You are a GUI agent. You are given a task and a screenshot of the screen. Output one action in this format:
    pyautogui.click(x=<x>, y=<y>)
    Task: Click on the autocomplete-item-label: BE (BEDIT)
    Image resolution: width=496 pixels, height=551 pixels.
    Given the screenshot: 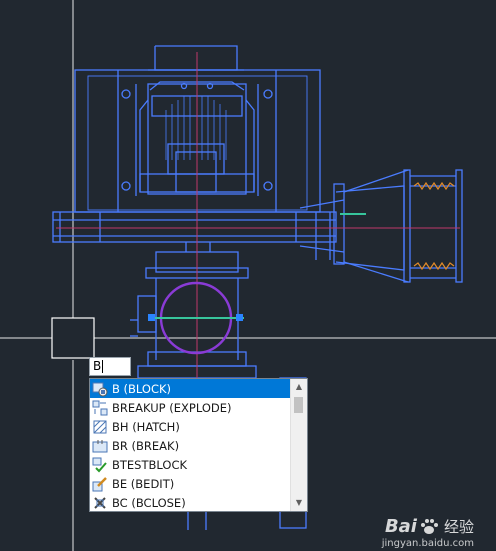 What is the action you would take?
    pyautogui.click(x=143, y=483)
    